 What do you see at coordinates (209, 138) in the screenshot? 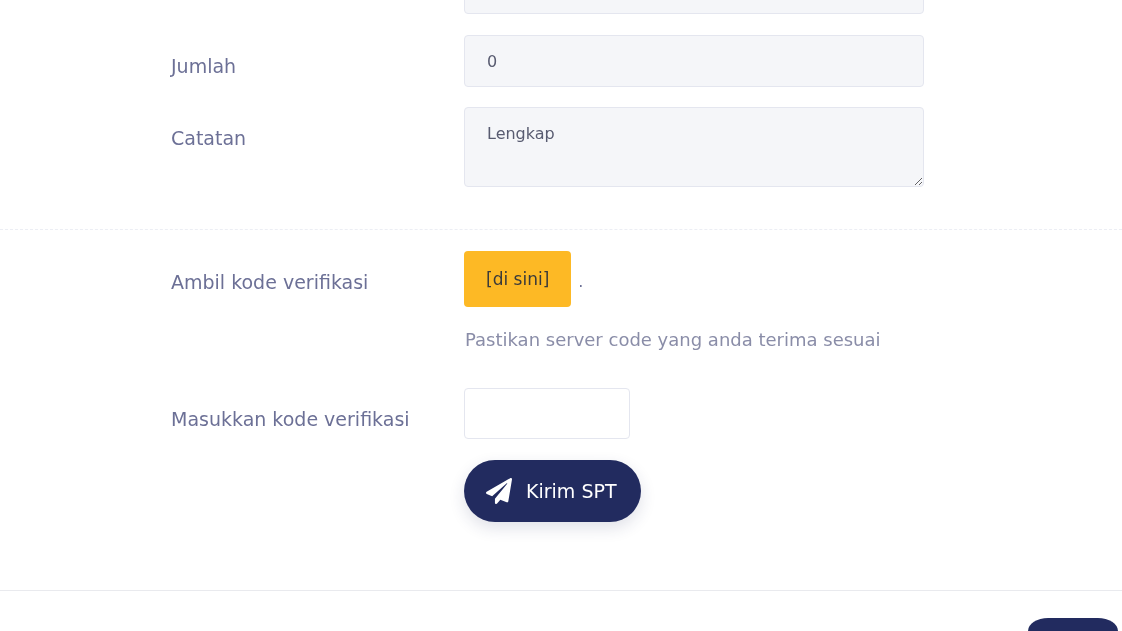
I see `field-label: Catatan` at bounding box center [209, 138].